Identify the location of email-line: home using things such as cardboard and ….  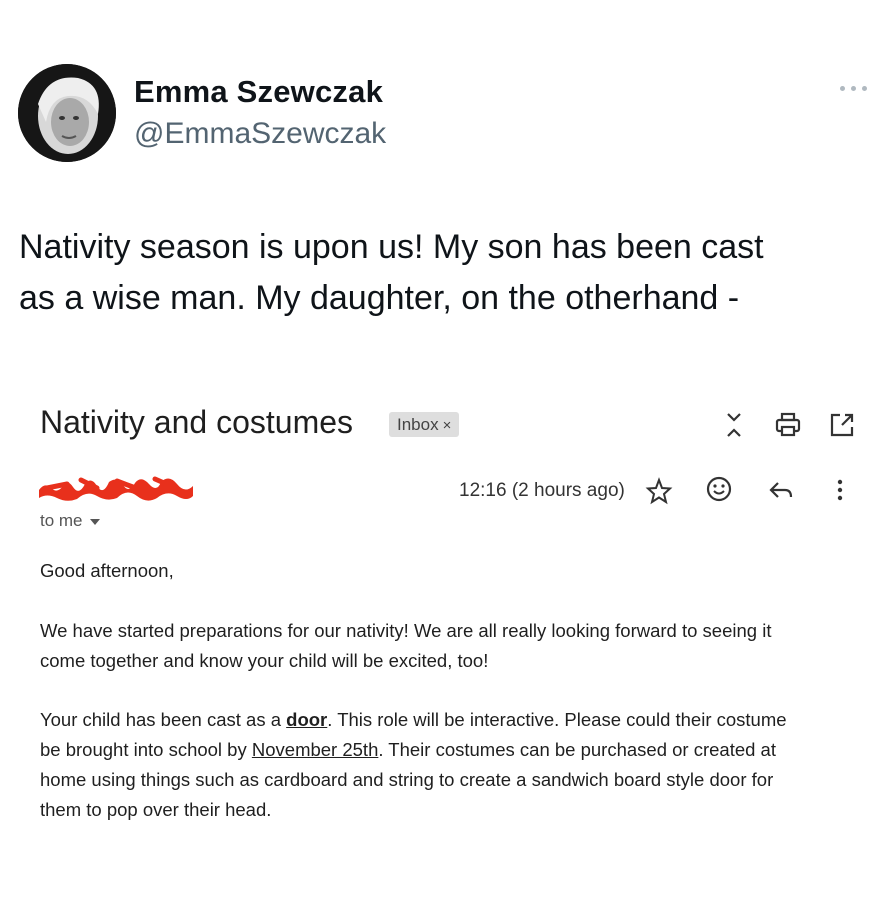
(407, 779).